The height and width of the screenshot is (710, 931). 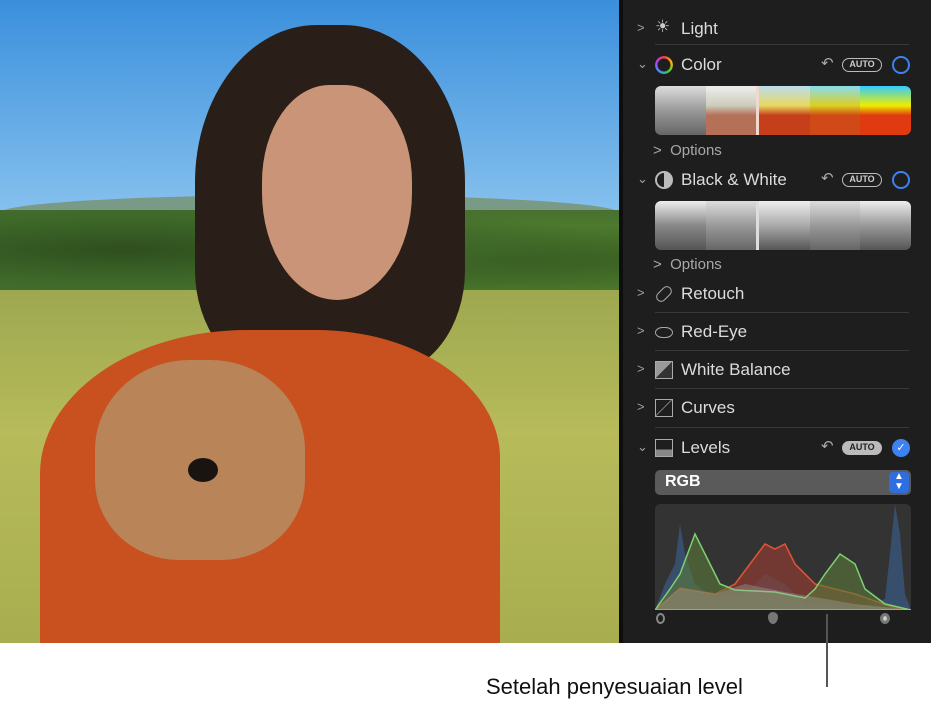 I want to click on color-presets, so click(x=783, y=110).